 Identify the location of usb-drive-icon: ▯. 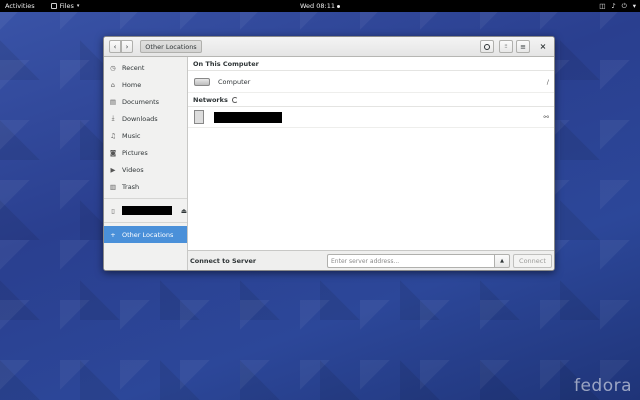
(113, 210).